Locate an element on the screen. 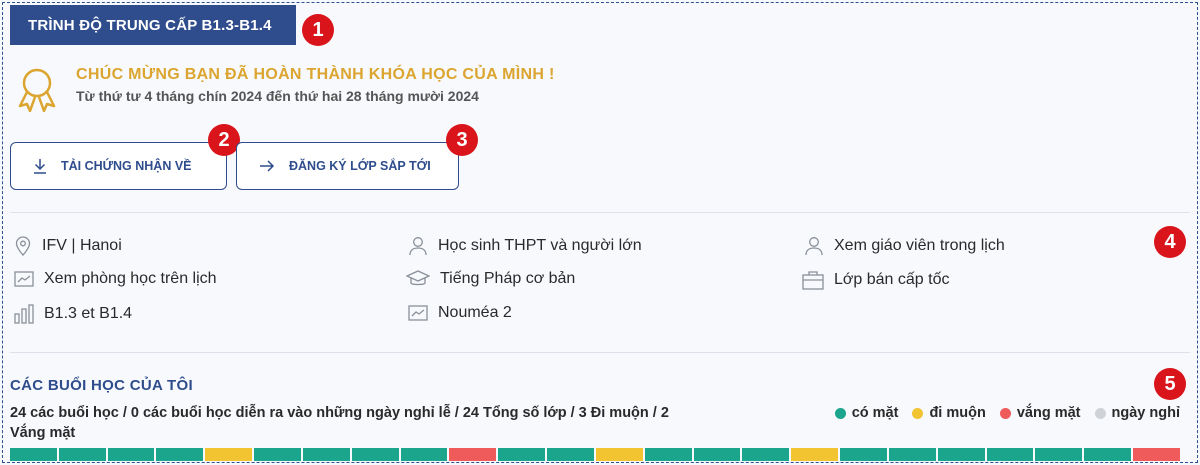 This screenshot has height=465, width=1200. info-course-type: Tiếng Pháp cơ bản is located at coordinates (490, 279).